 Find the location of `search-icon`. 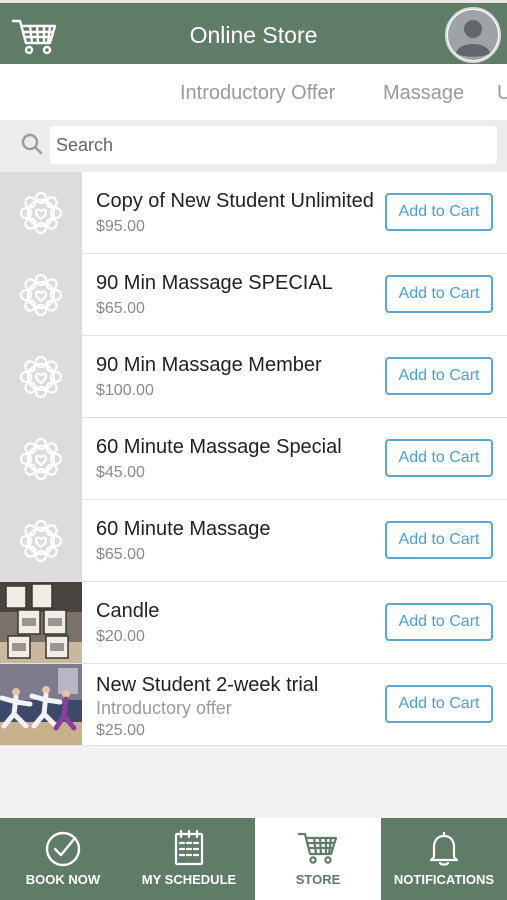

search-icon is located at coordinates (32, 144).